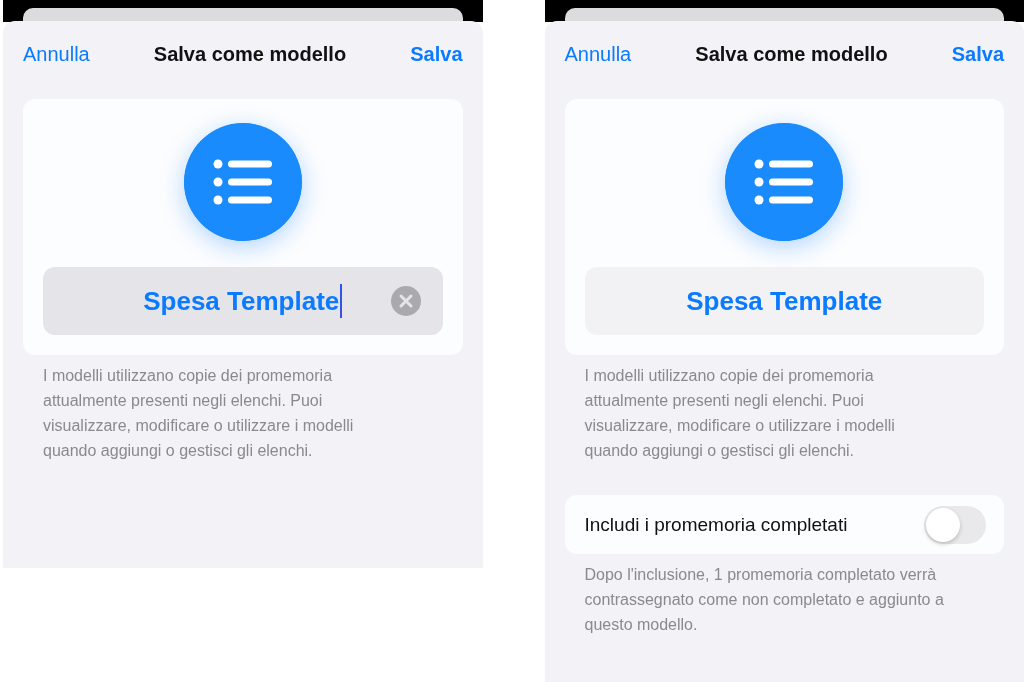 The width and height of the screenshot is (1024, 682). What do you see at coordinates (716, 524) in the screenshot?
I see `option-label: Includi i promemoria completati` at bounding box center [716, 524].